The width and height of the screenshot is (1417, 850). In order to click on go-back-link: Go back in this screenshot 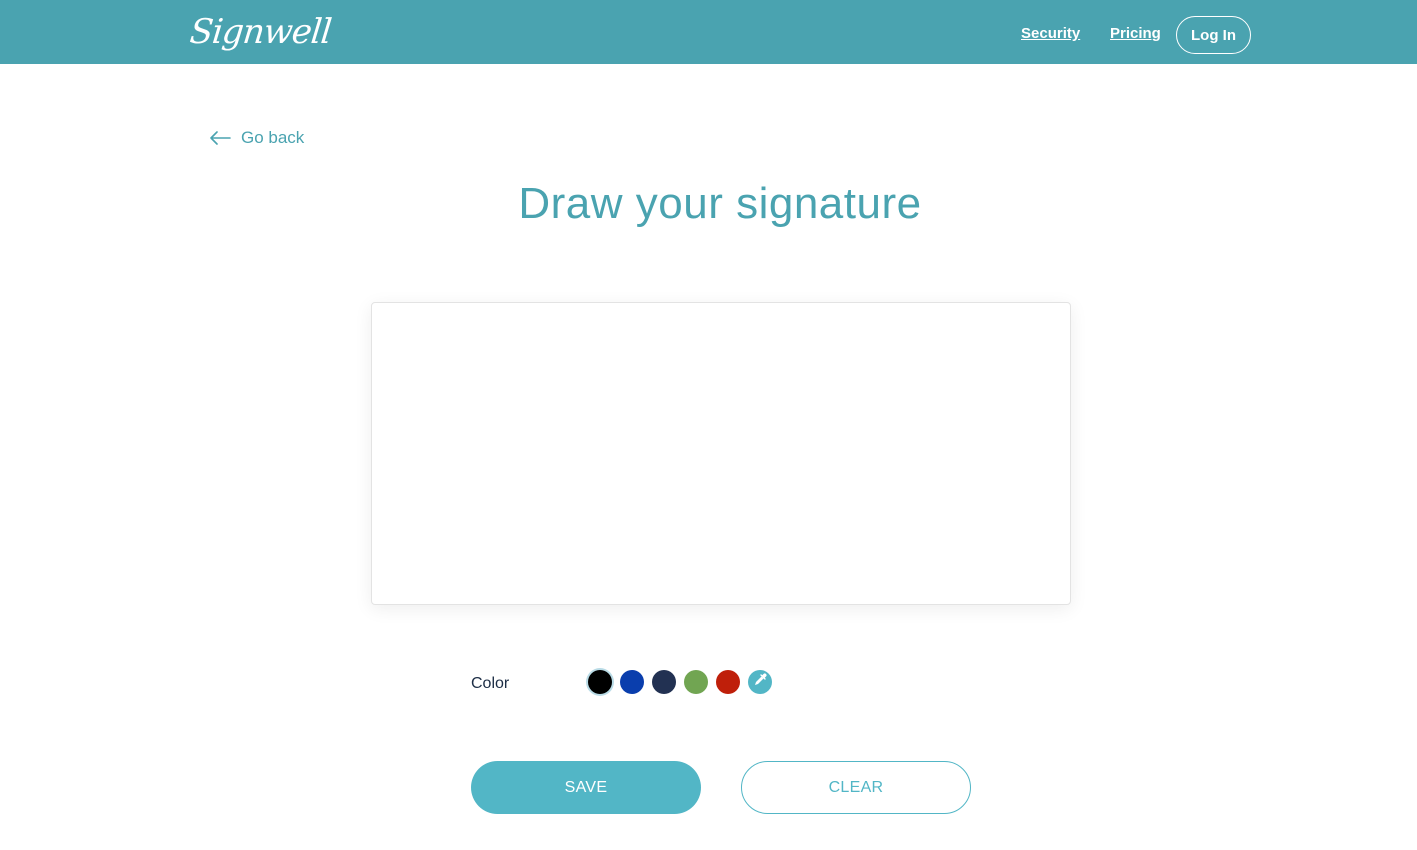, I will do `click(256, 138)`.